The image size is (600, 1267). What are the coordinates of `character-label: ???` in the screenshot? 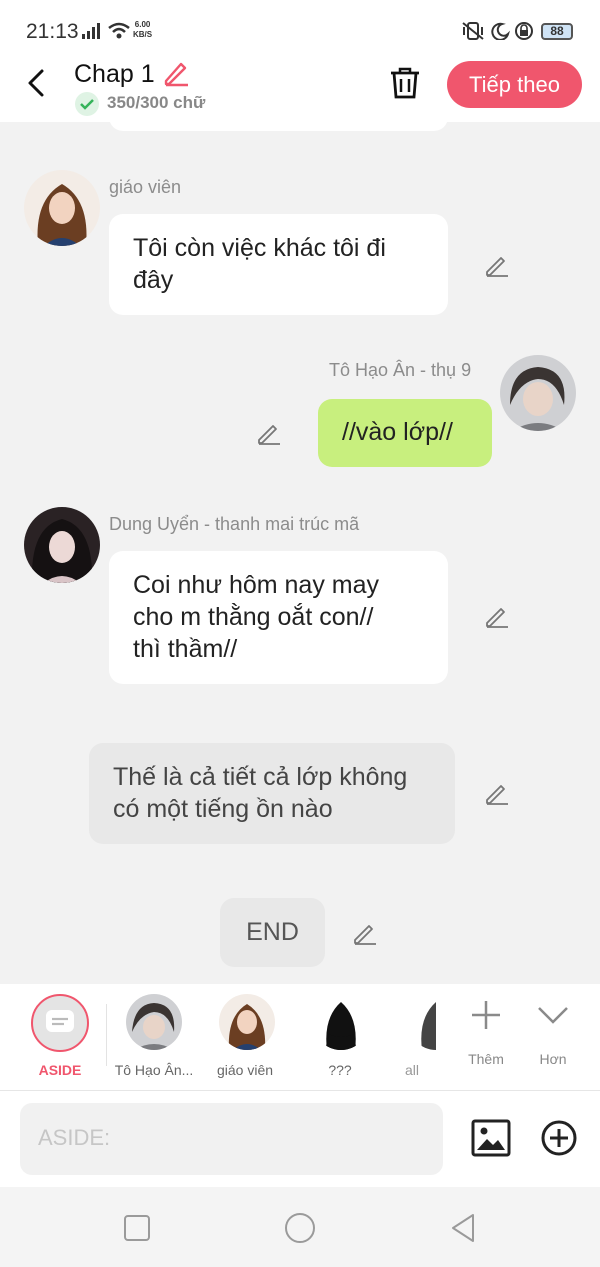 It's located at (340, 1070).